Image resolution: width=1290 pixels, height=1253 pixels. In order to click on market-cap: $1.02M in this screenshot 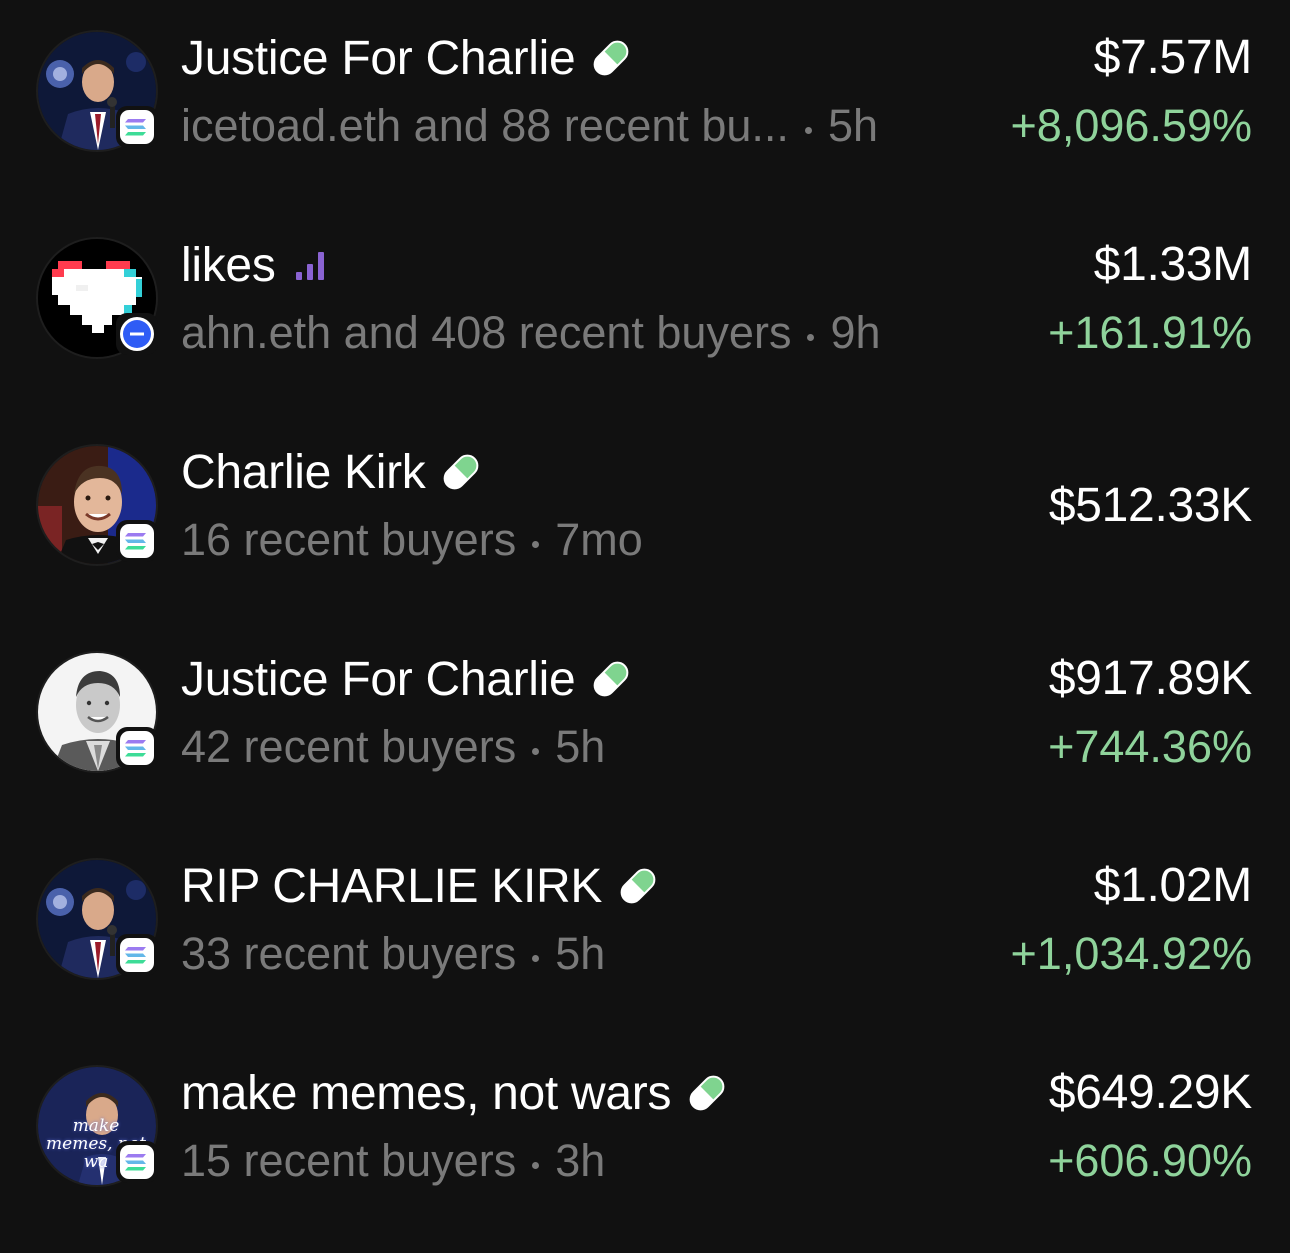, I will do `click(1173, 885)`.